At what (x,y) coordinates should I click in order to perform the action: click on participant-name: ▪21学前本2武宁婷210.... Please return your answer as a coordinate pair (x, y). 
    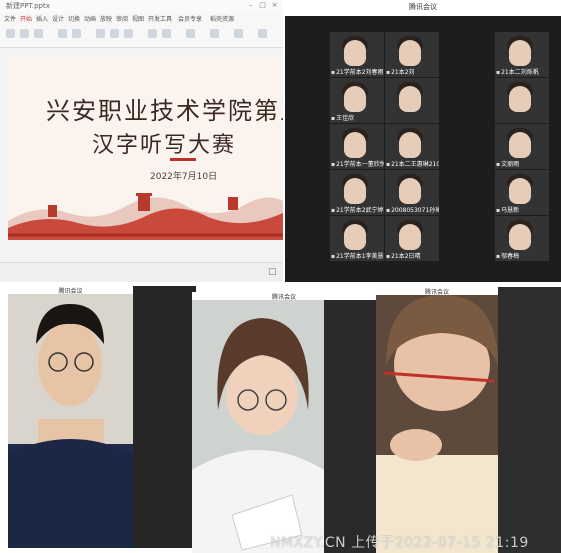
    Looking at the image, I should click on (357, 210).